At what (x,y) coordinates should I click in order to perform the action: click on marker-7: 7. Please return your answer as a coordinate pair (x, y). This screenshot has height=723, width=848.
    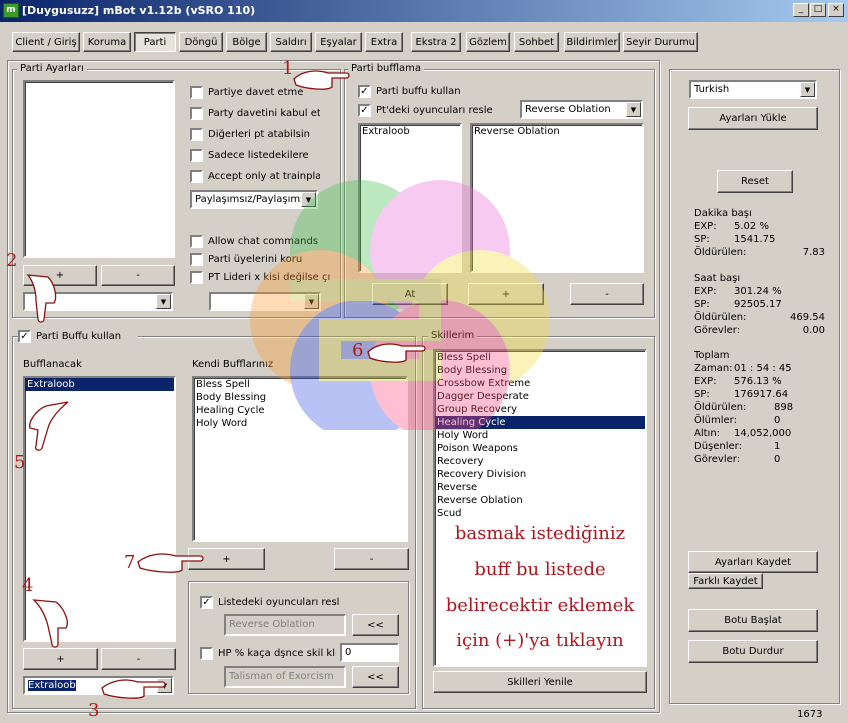
    Looking at the image, I should click on (130, 562).